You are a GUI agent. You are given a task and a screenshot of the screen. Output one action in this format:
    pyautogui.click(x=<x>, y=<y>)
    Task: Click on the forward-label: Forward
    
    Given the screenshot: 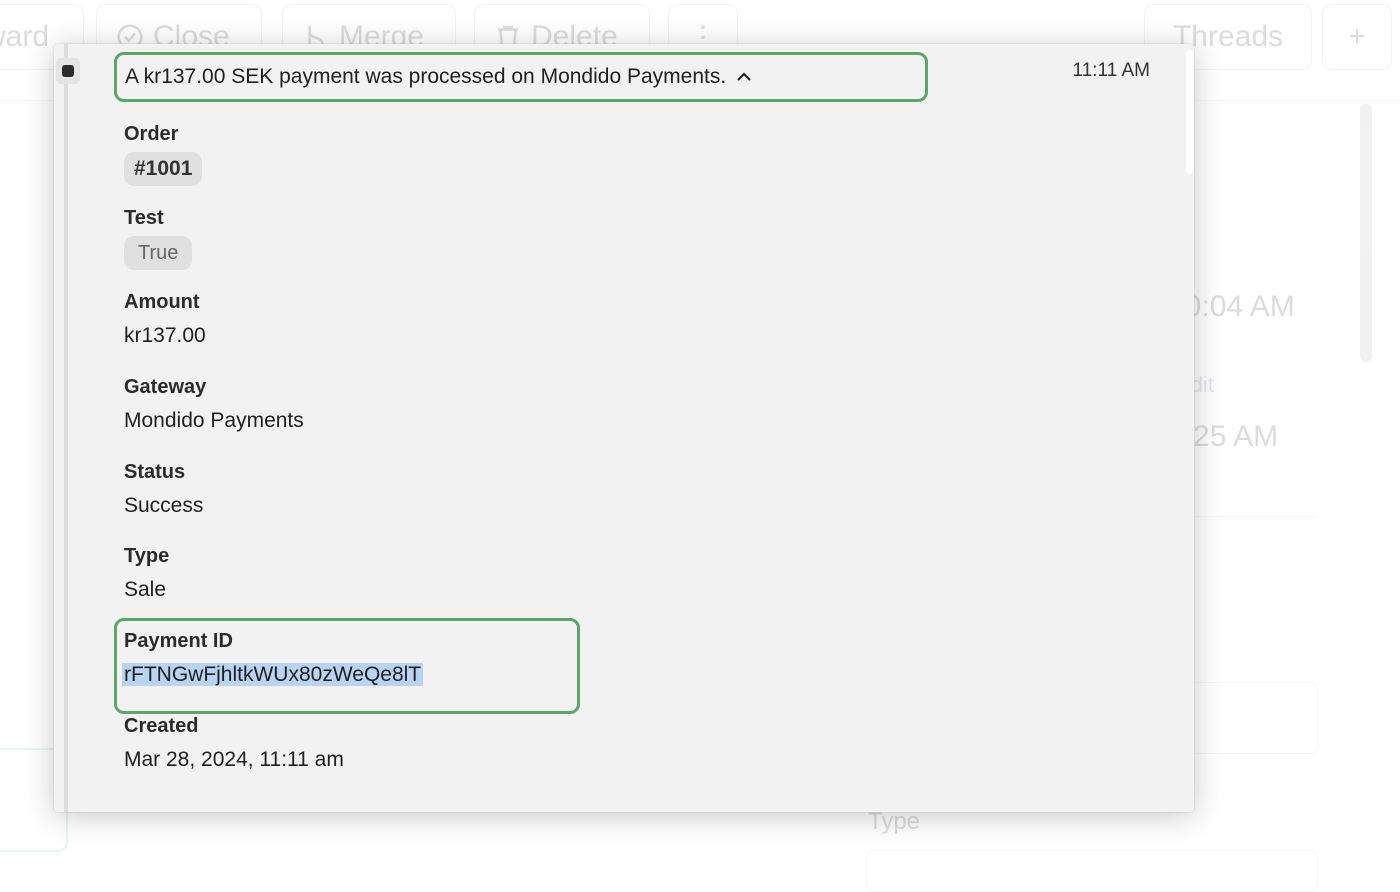 What is the action you would take?
    pyautogui.click(x=25, y=36)
    